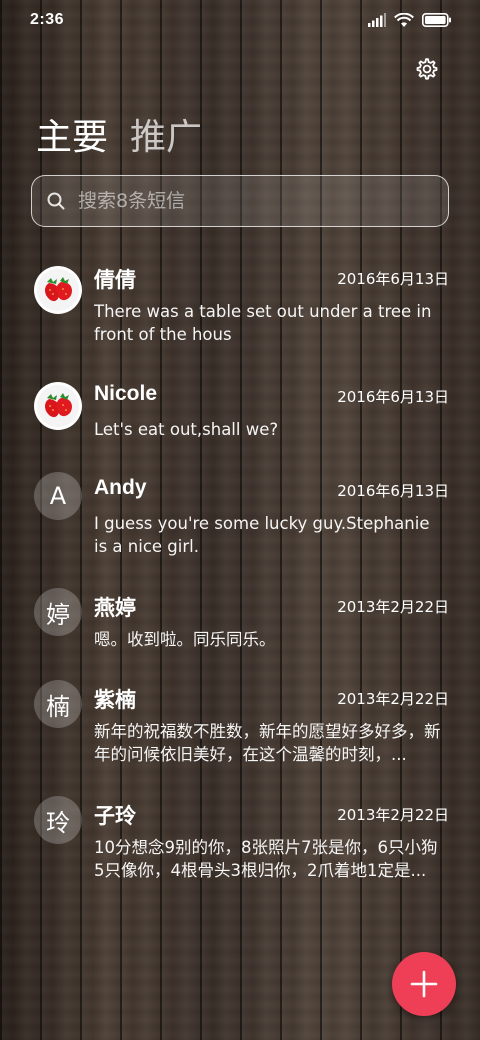  What do you see at coordinates (185, 639) in the screenshot?
I see `message-preview: 嗯。收到啦。同乐同乐。` at bounding box center [185, 639].